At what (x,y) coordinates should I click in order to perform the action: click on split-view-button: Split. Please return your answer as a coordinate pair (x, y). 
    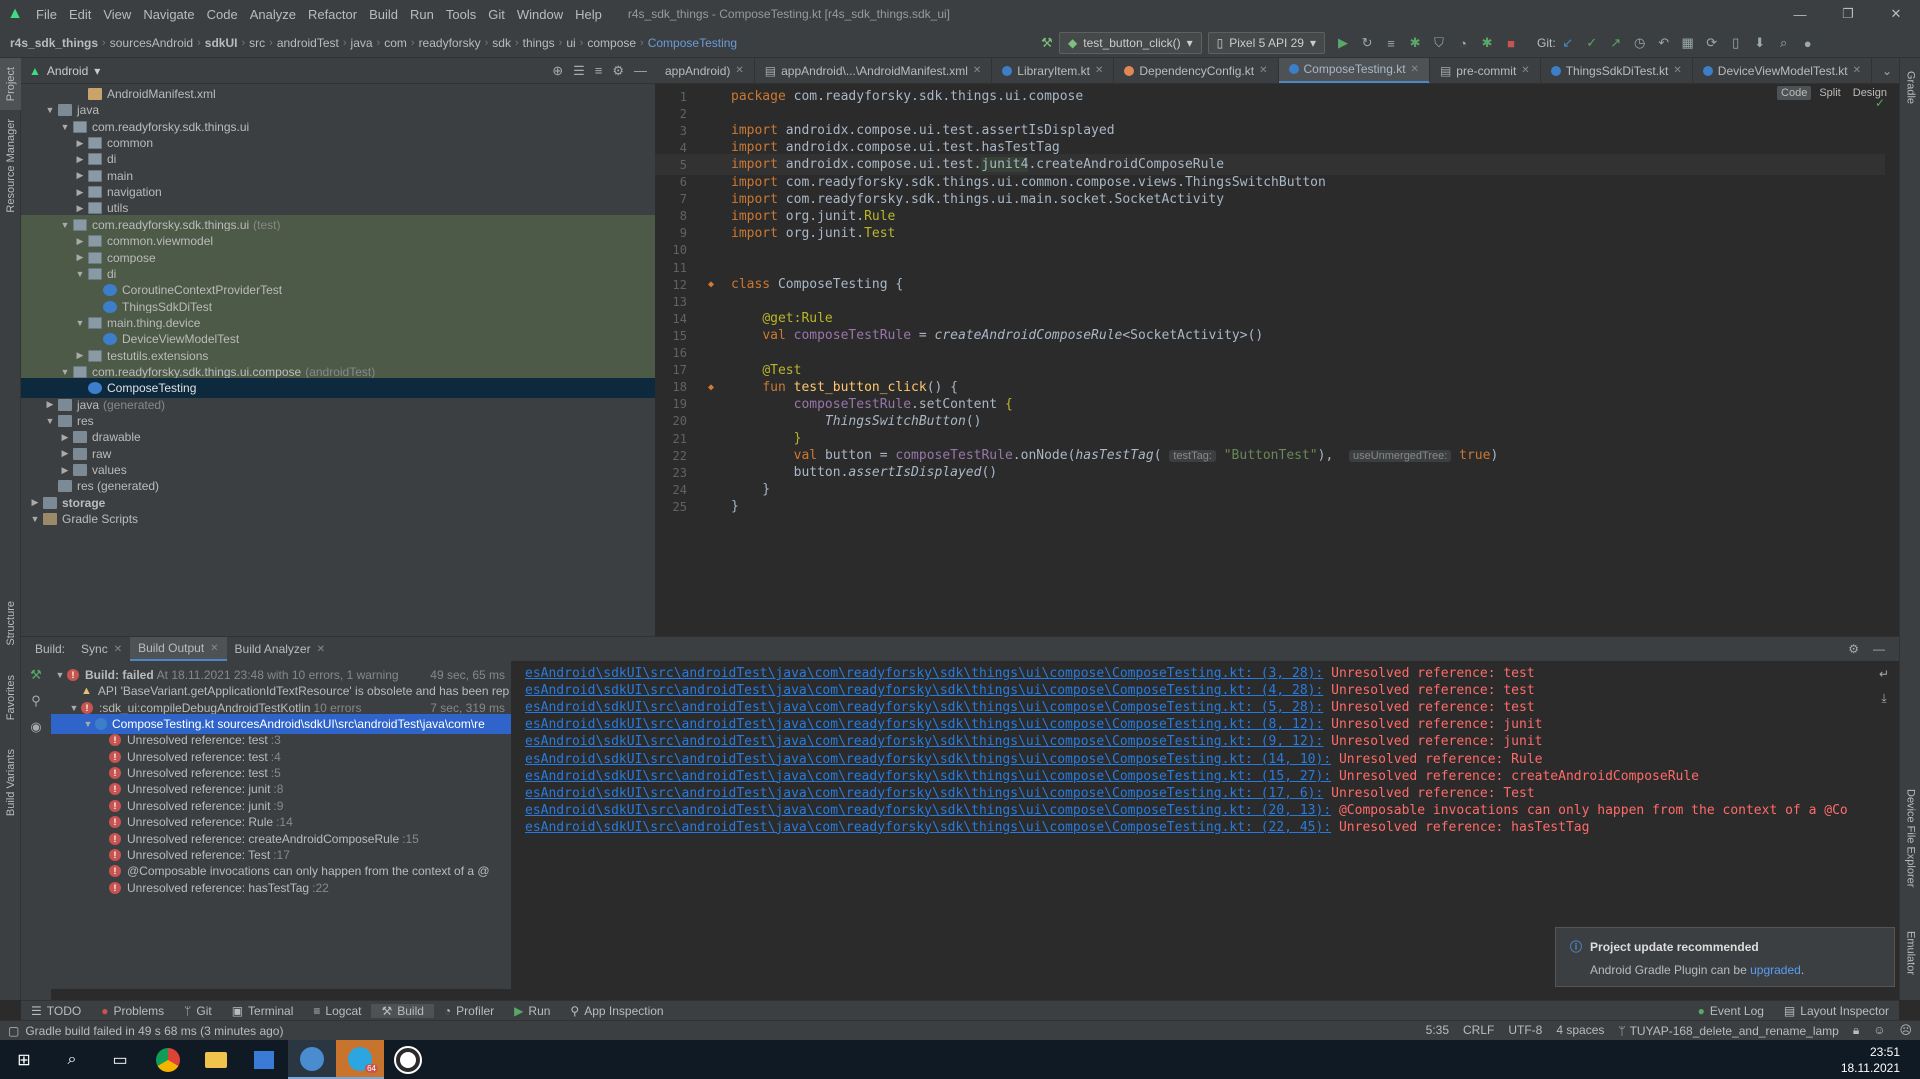
    Looking at the image, I should click on (1829, 93).